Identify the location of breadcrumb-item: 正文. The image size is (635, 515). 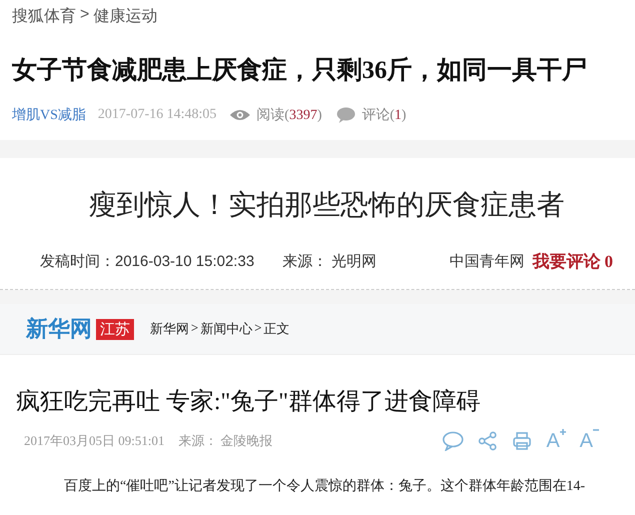
(277, 329).